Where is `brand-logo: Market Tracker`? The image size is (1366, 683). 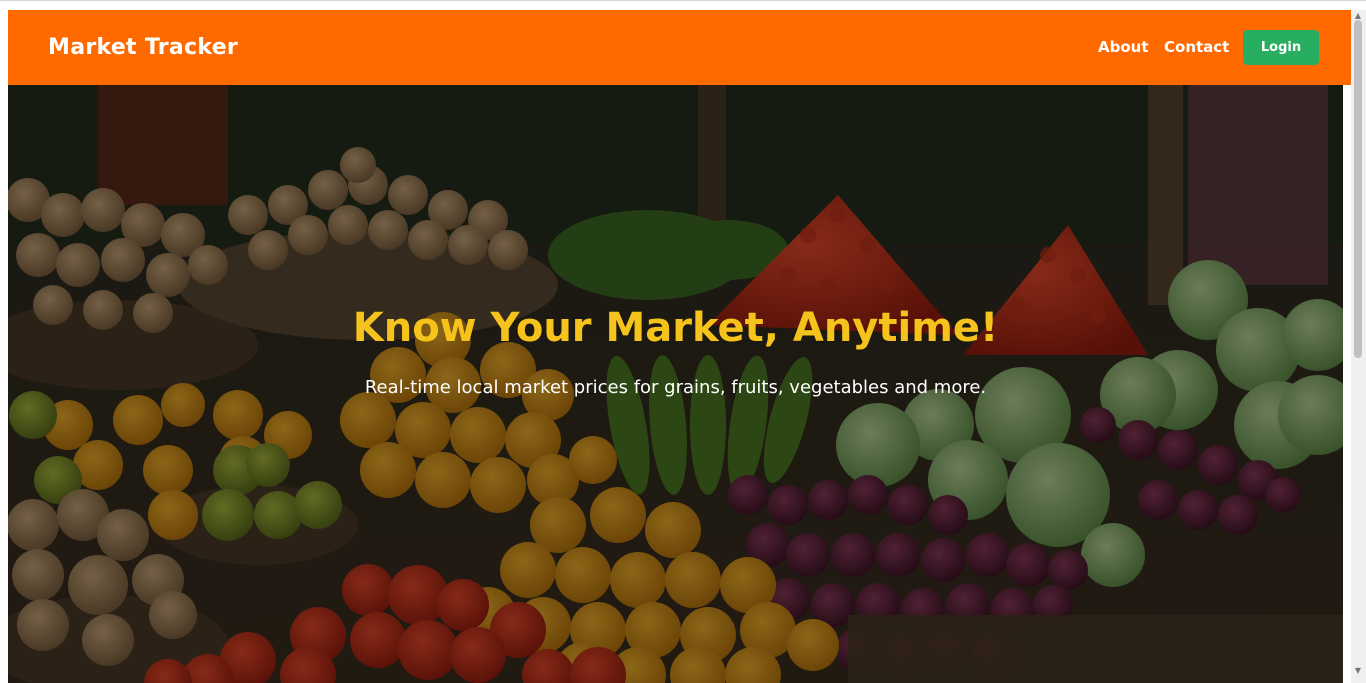 brand-logo: Market Tracker is located at coordinates (143, 47).